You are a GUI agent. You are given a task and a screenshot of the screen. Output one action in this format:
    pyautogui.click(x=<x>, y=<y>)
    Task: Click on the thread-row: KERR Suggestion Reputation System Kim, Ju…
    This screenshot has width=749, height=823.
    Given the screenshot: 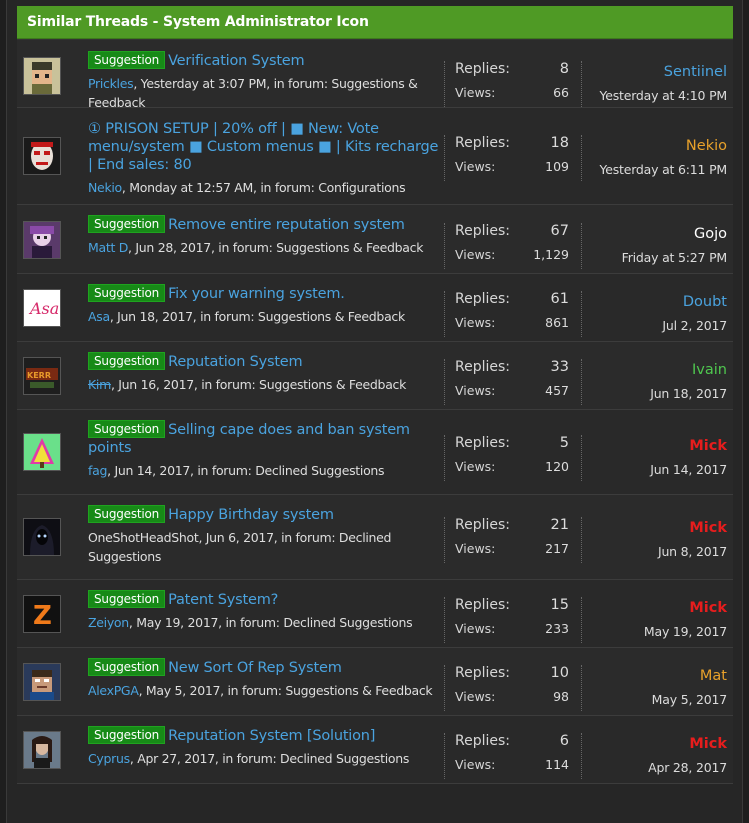 What is the action you would take?
    pyautogui.click(x=375, y=376)
    